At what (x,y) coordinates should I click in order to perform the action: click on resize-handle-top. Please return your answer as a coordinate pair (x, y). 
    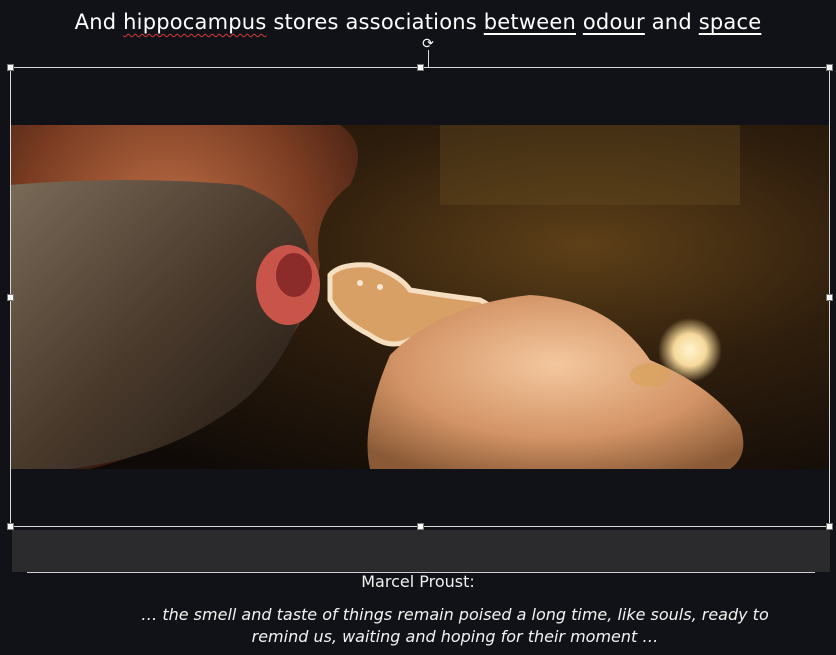
    Looking at the image, I should click on (420, 67).